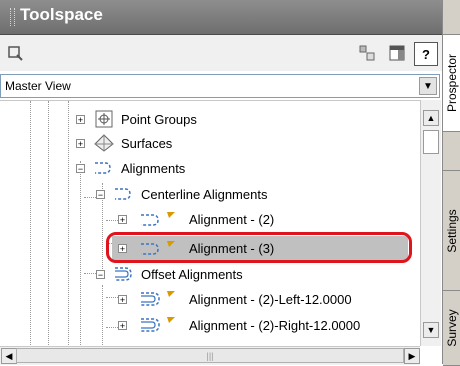 Image resolution: width=460 pixels, height=366 pixels. Describe the element at coordinates (9, 356) in the screenshot. I see `scroll-left-icon: ◀` at that location.